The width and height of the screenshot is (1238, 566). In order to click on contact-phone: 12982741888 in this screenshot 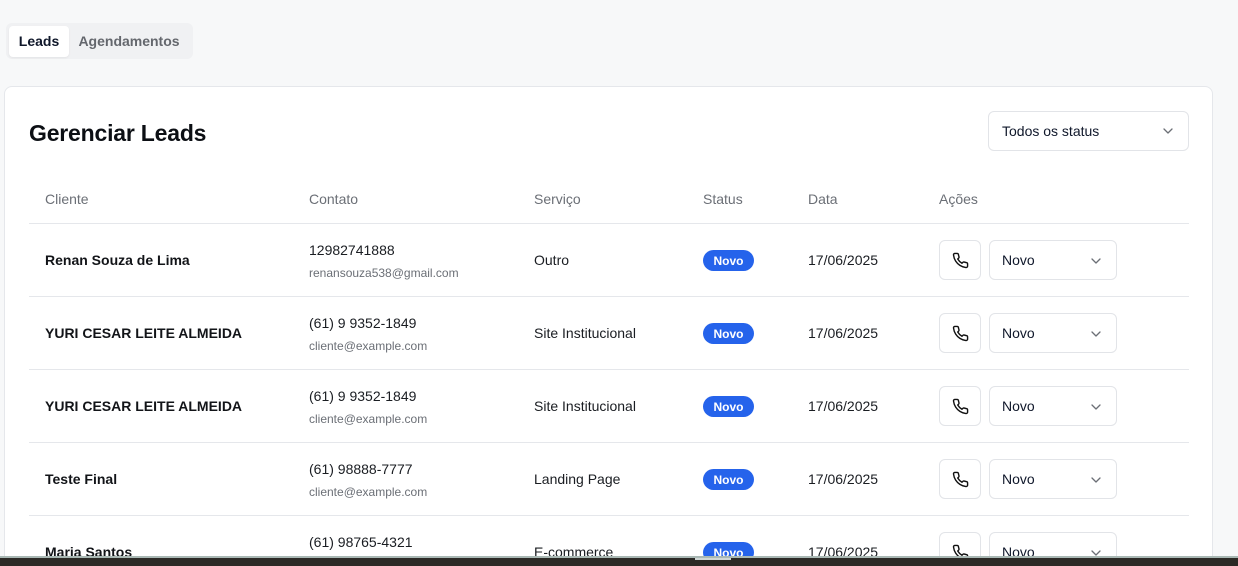, I will do `click(352, 250)`.